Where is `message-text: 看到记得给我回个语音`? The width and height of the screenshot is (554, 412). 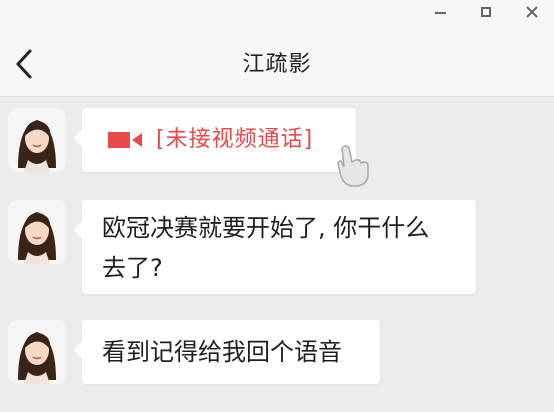
message-text: 看到记得给我回个语音 is located at coordinates (222, 352).